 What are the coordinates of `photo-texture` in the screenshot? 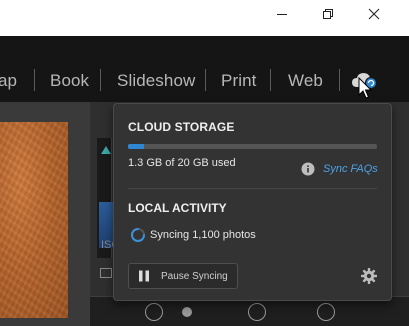 It's located at (34, 220).